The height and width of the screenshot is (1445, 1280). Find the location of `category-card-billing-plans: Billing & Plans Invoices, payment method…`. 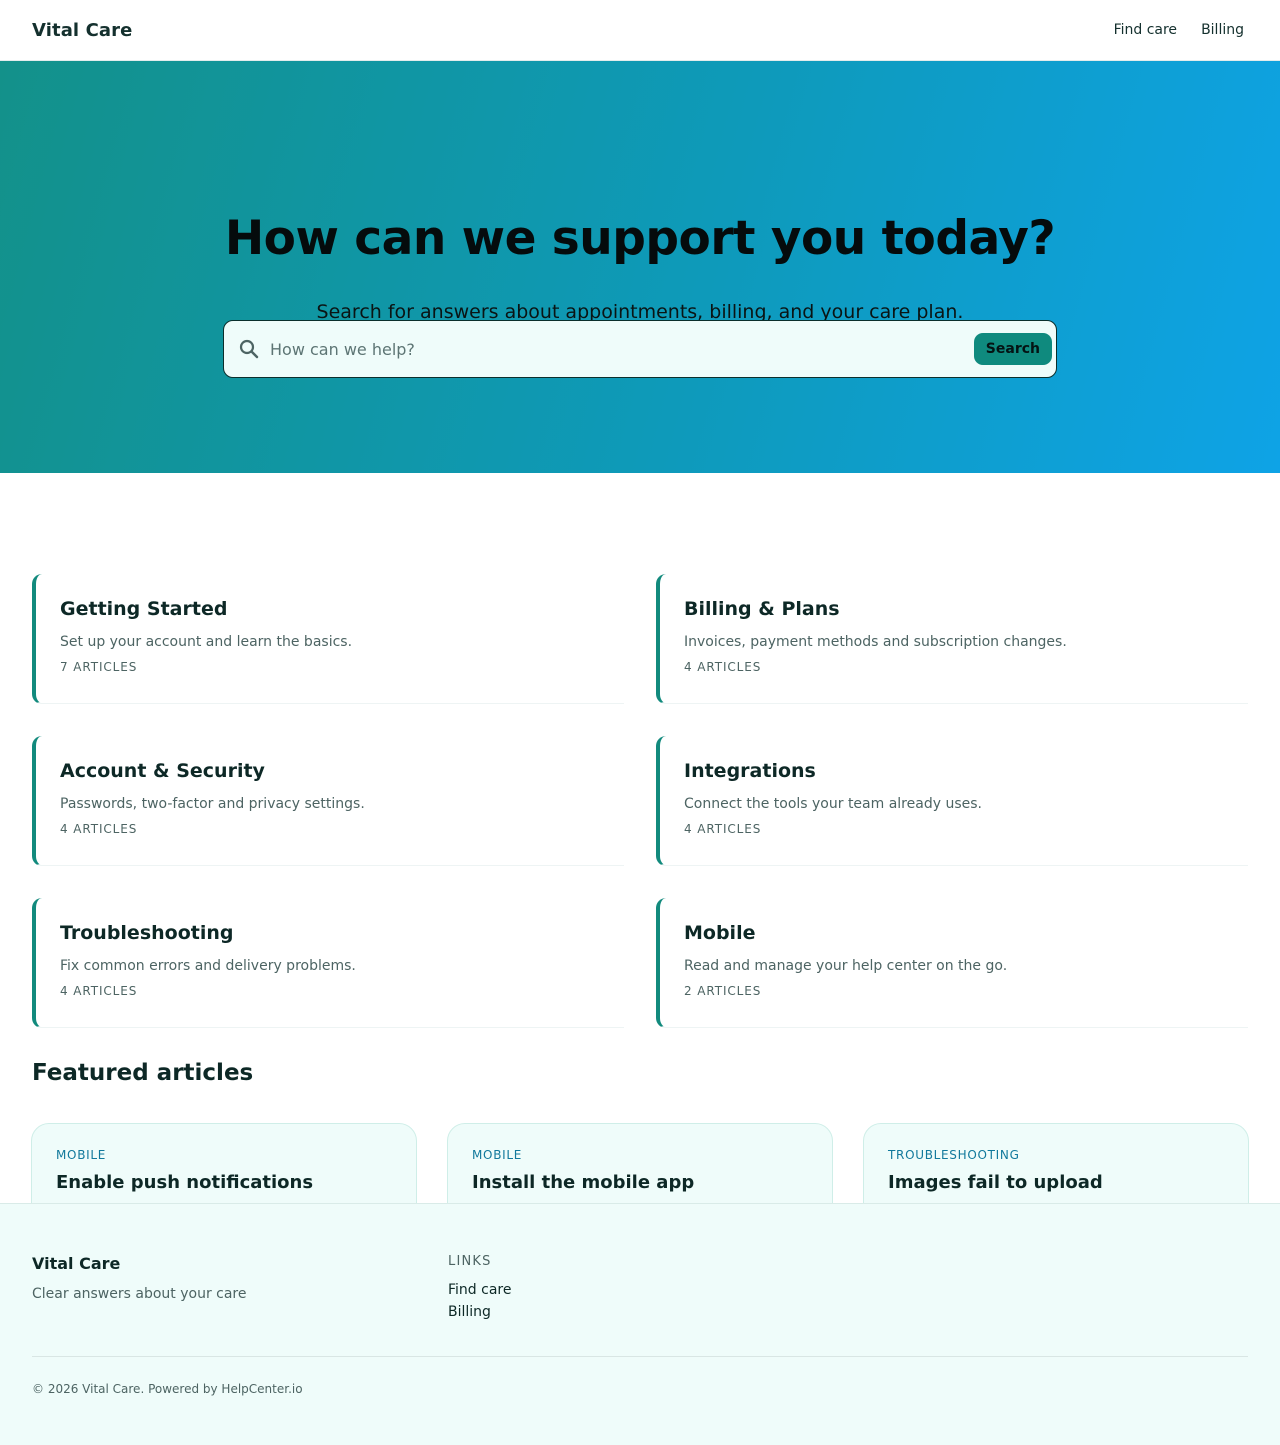

category-card-billing-plans: Billing & Plans Invoices, payment method… is located at coordinates (952, 639).